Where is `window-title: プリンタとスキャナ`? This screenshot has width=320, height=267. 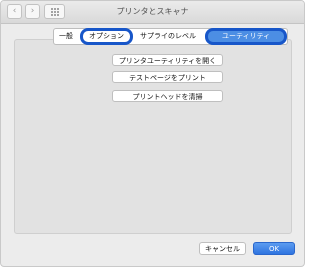
window-title: プリンタとスキャナ is located at coordinates (152, 11).